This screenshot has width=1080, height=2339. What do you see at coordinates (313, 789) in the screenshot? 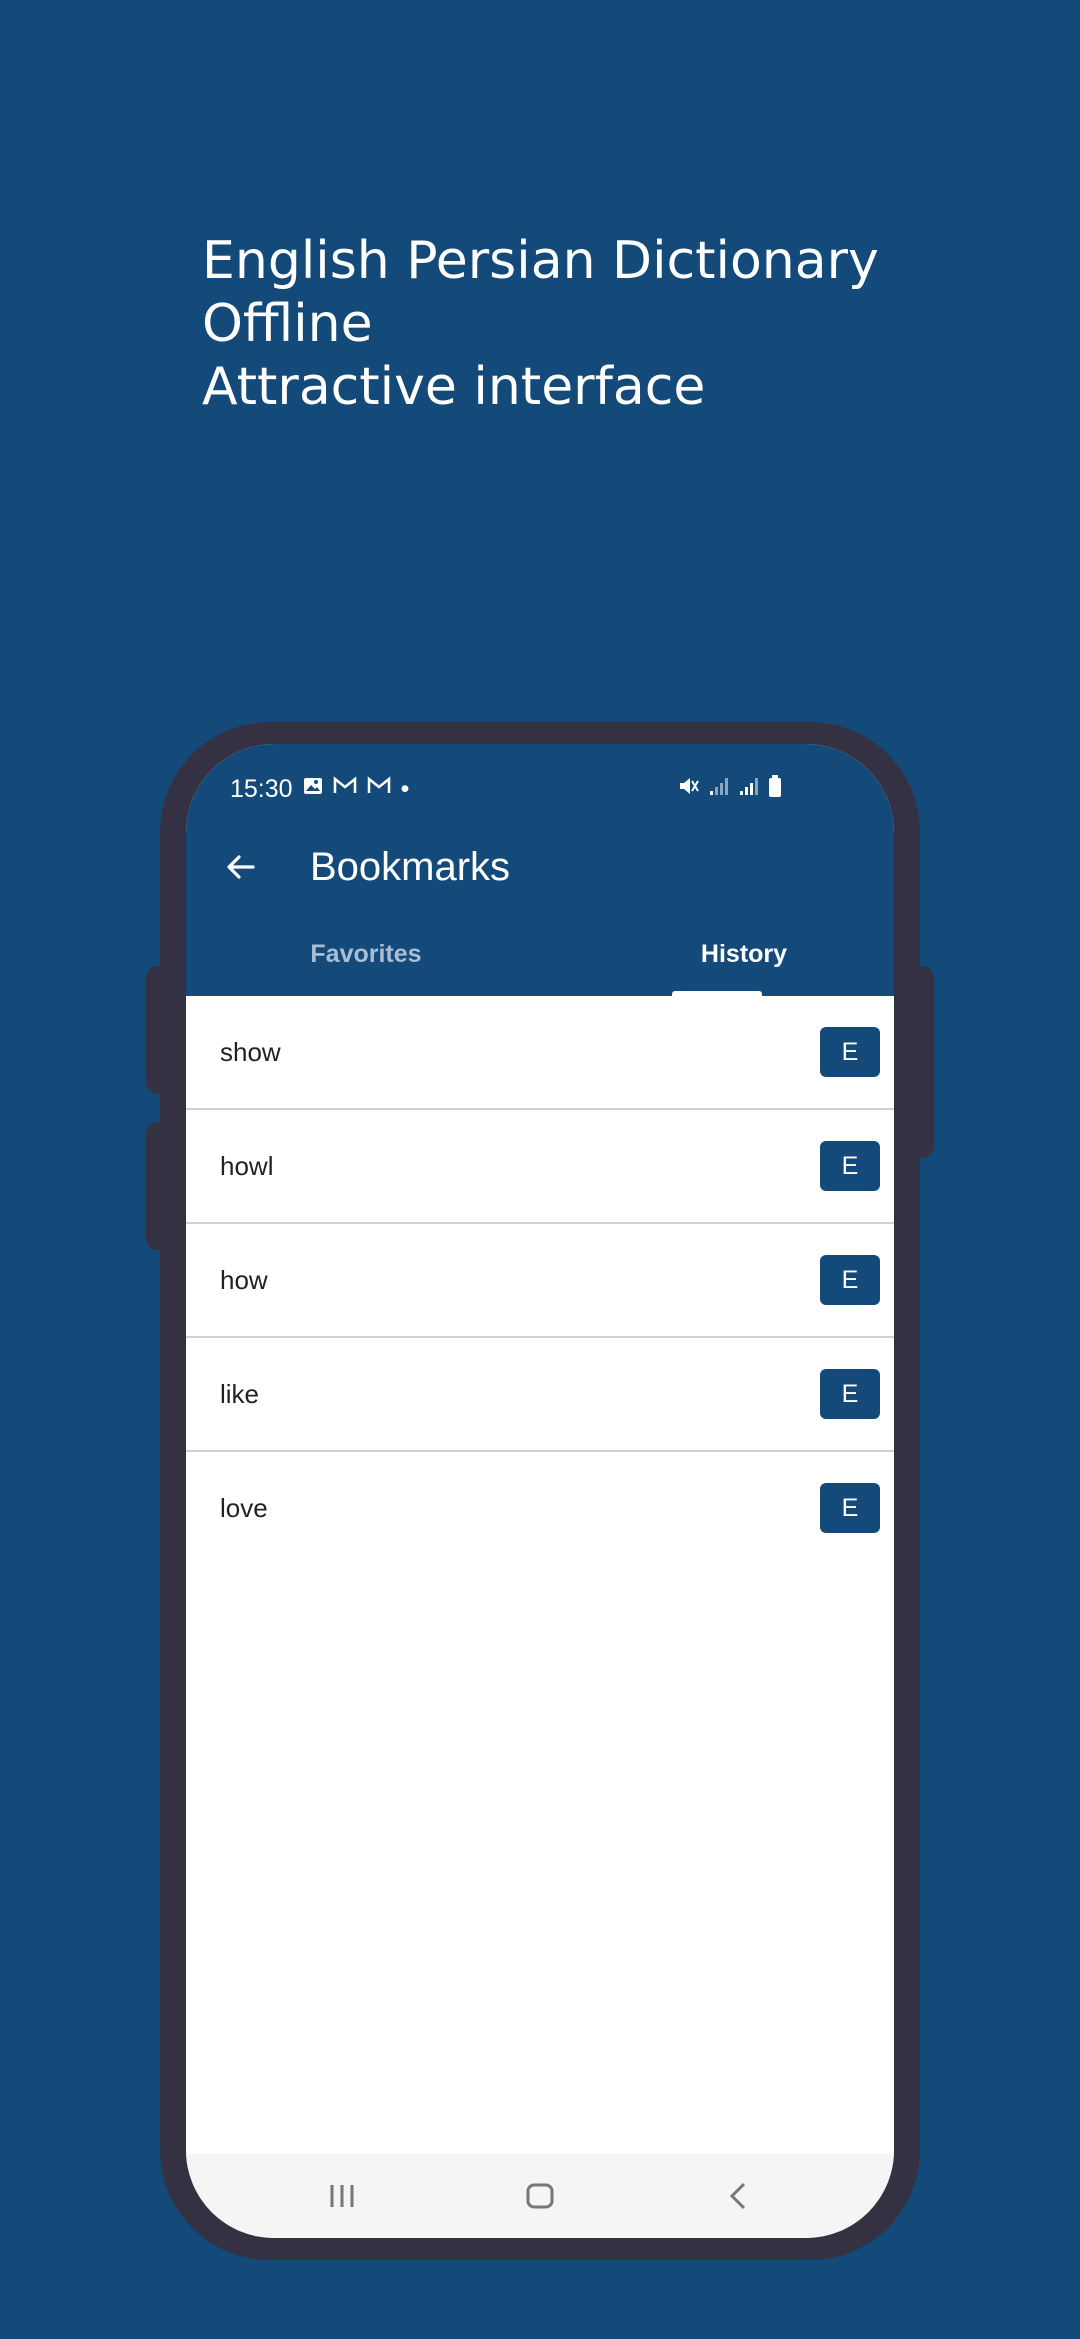
I see `gallery-icon` at bounding box center [313, 789].